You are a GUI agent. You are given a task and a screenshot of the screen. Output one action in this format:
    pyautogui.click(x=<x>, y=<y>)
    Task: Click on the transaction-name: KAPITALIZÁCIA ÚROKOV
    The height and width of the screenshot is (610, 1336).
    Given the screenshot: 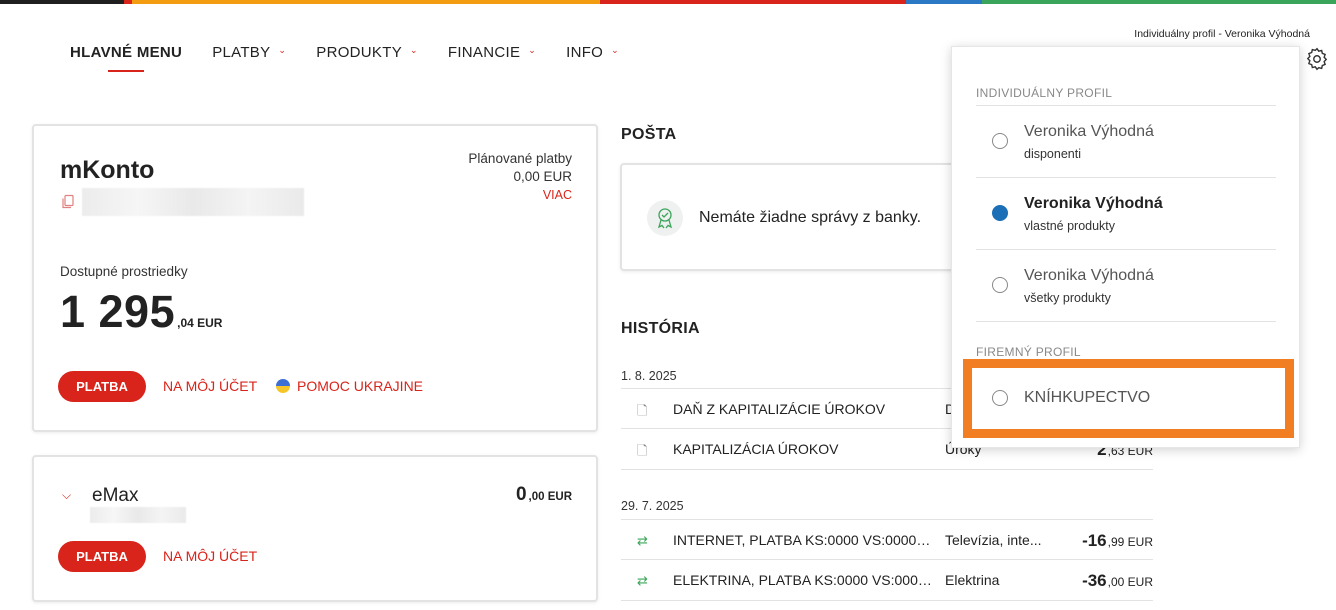 What is the action you would take?
    pyautogui.click(x=756, y=449)
    